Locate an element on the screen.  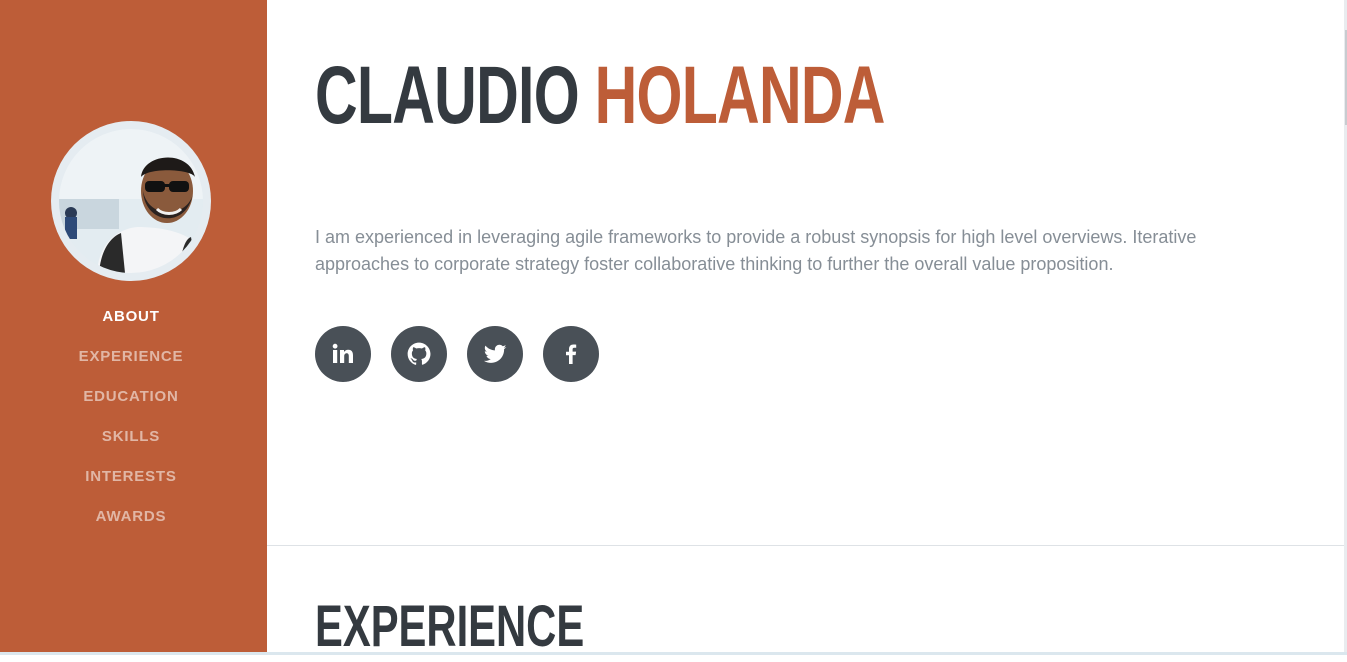
nav-item-experience: EXPERIENCE is located at coordinates (131, 361).